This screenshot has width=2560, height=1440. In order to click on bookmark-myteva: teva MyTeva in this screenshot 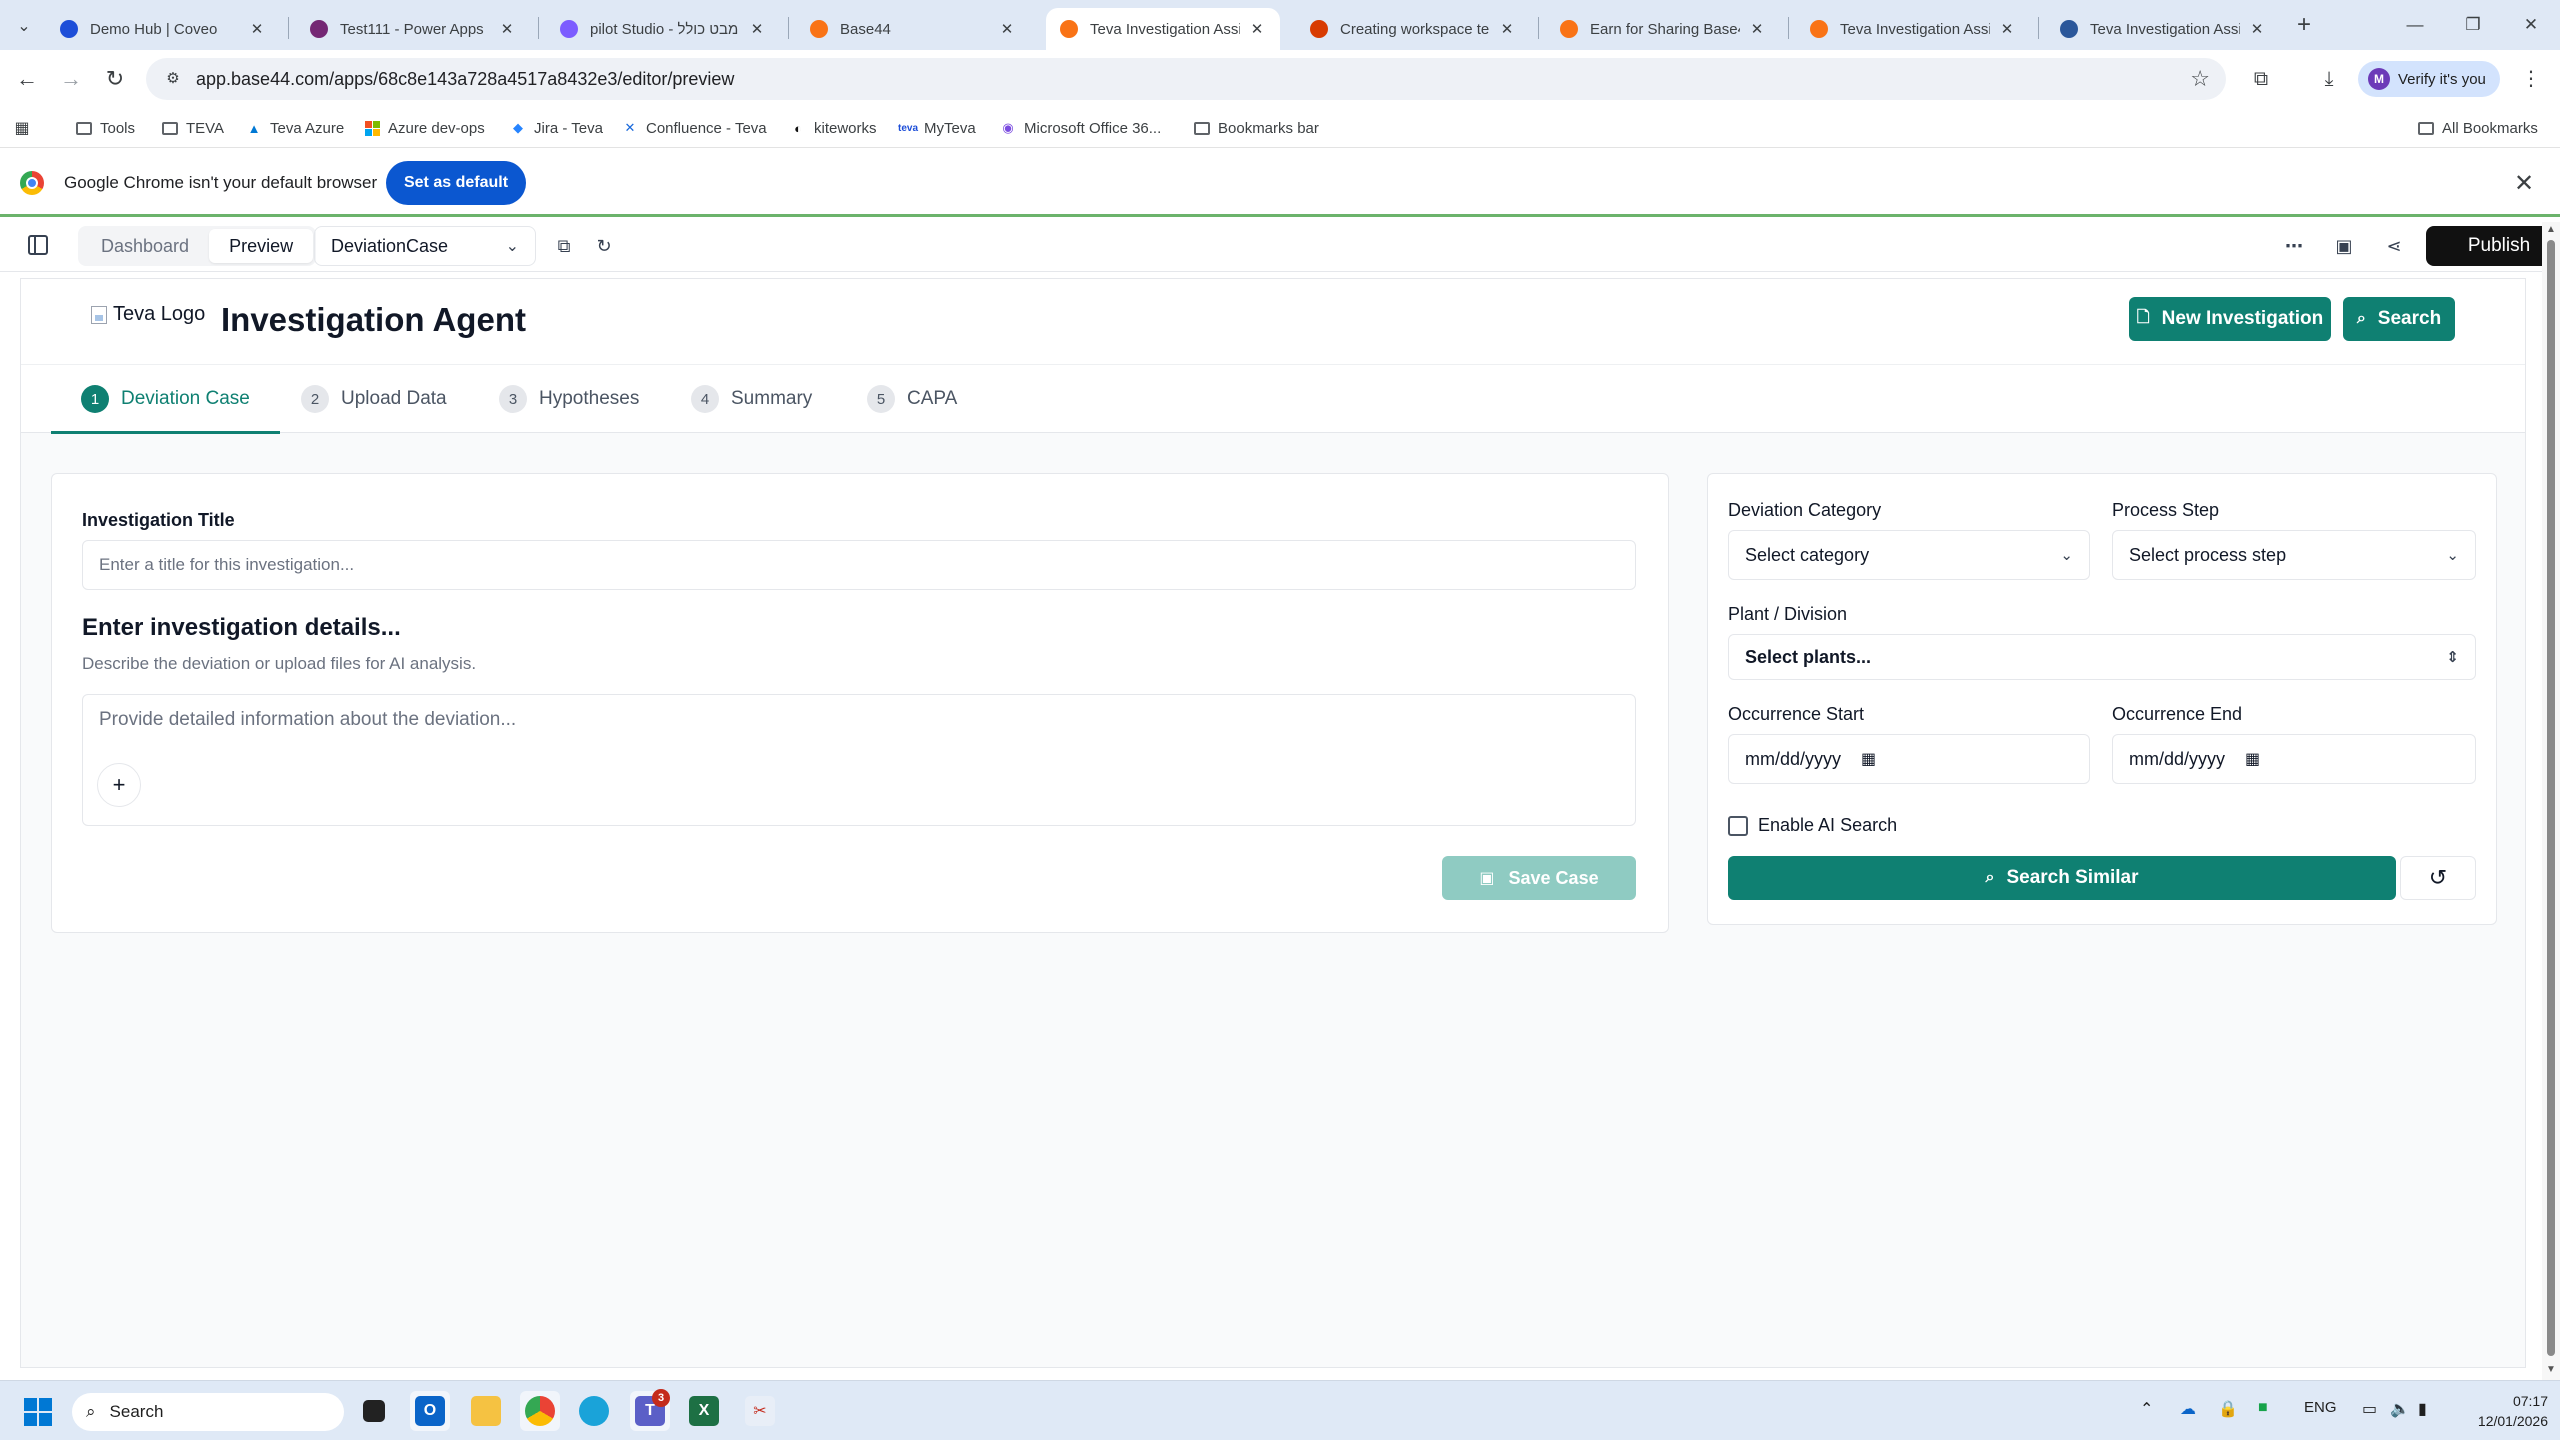, I will do `click(937, 128)`.